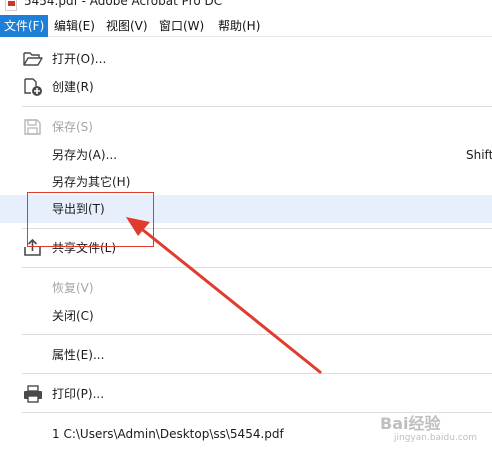 This screenshot has height=455, width=492. I want to click on watermark: Bai经验 jingyan.baidu.com, so click(434, 430).